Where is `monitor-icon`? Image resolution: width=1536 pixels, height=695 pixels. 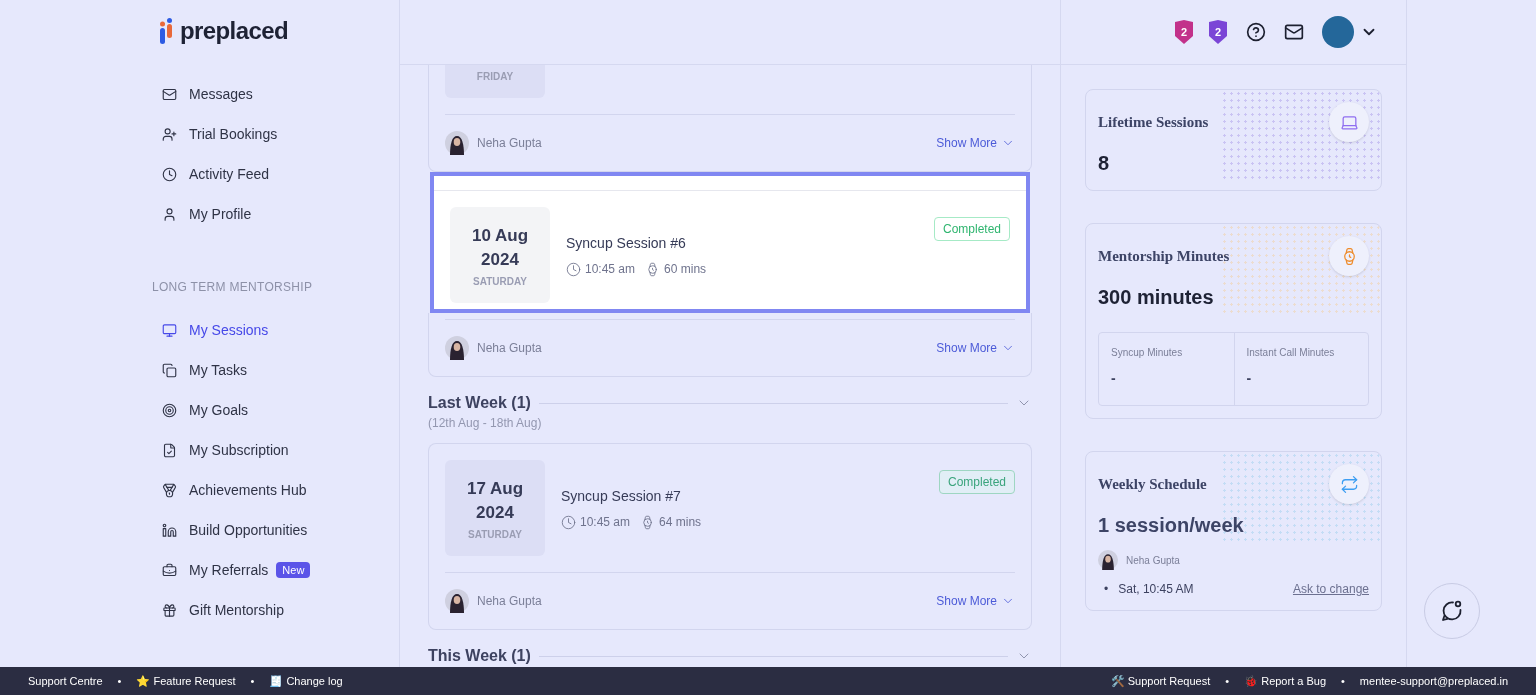
monitor-icon is located at coordinates (169, 330).